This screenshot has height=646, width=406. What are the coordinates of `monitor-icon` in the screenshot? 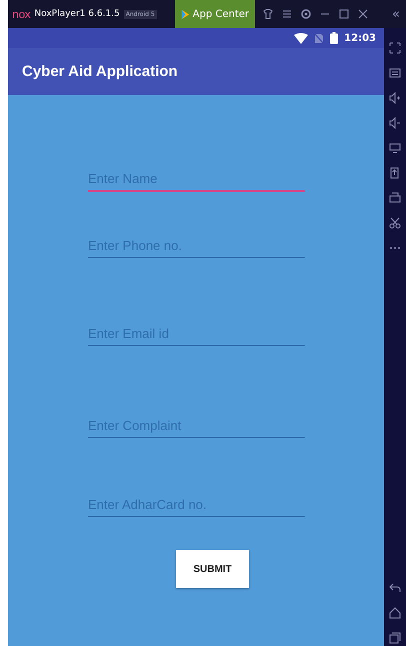 It's located at (395, 148).